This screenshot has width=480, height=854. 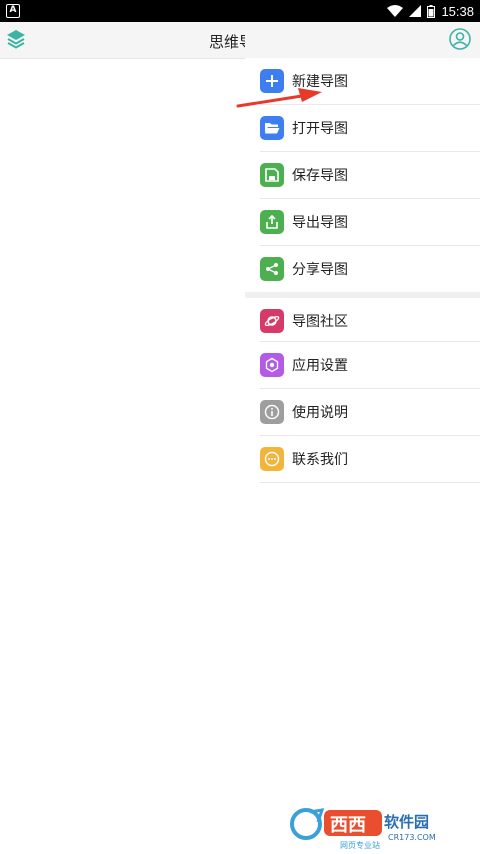 I want to click on page-title: 思维导图, so click(x=227, y=42).